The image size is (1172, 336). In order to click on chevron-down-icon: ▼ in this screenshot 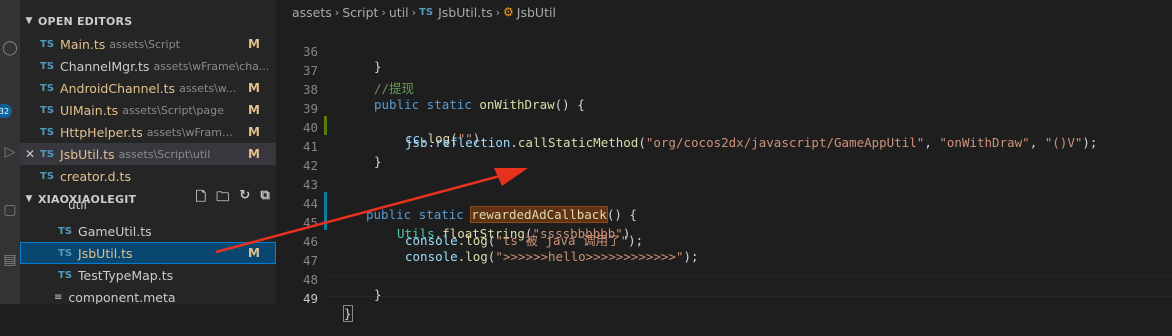, I will do `click(29, 21)`.